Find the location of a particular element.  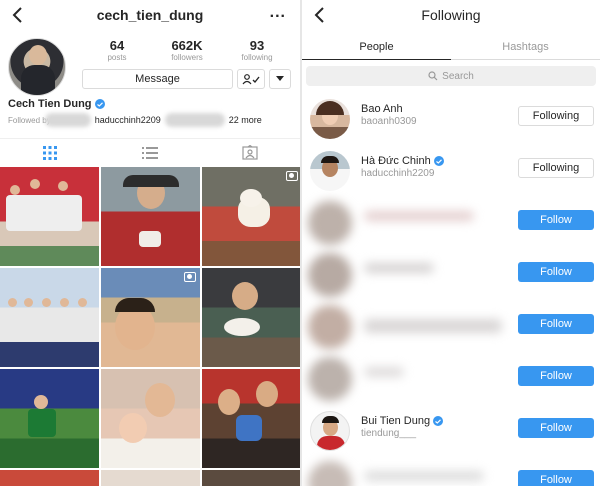

followed-by-more: 22 more is located at coordinates (245, 120).